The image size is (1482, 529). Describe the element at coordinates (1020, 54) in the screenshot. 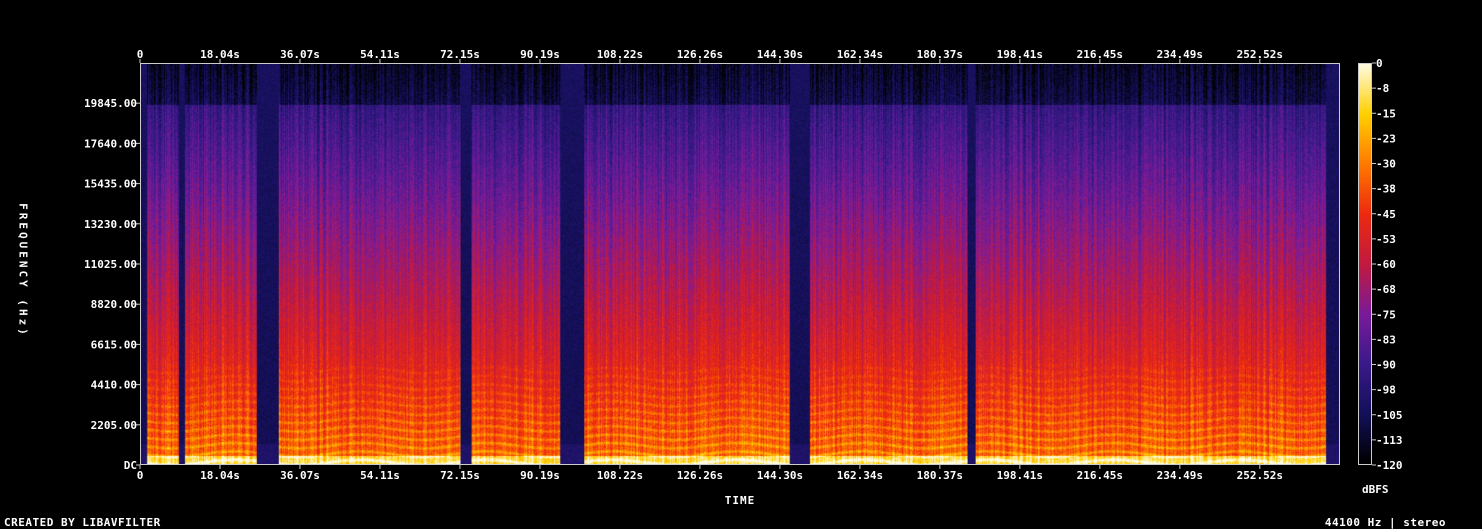

I see `x-tick-label-top: 198.41s` at that location.